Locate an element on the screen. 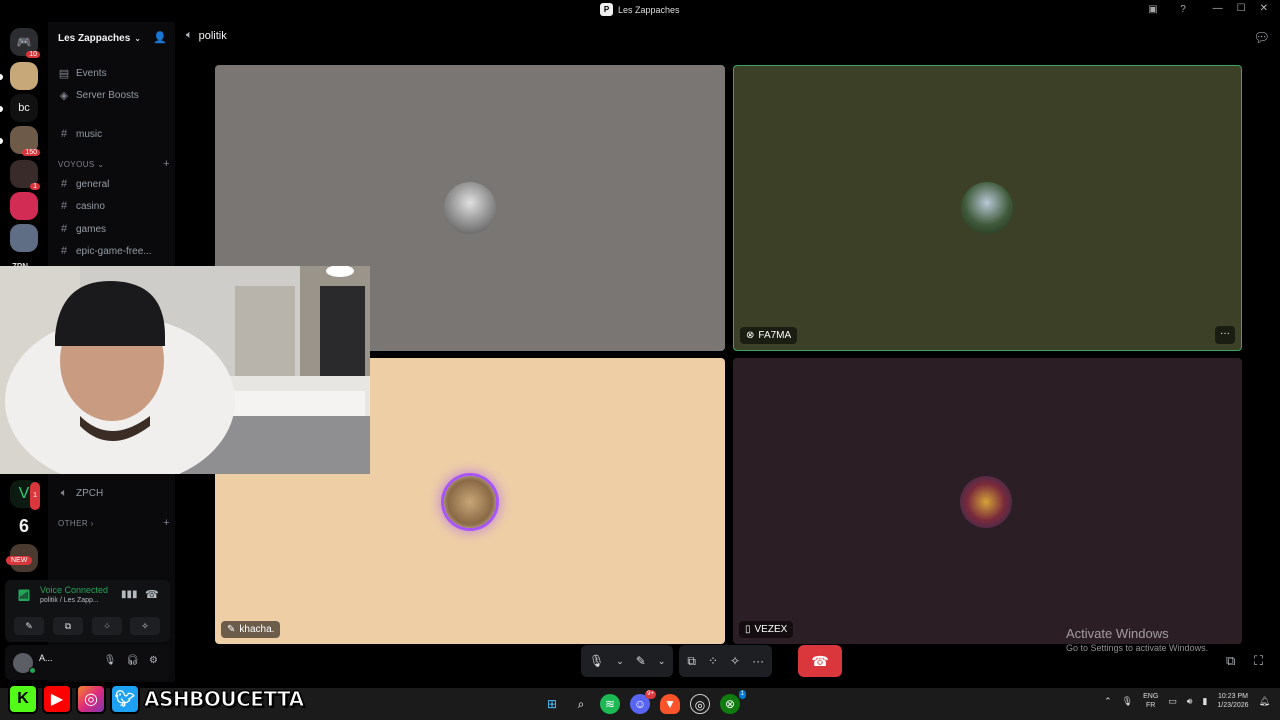  window-title-text: Les Zappaches is located at coordinates (649, 9).